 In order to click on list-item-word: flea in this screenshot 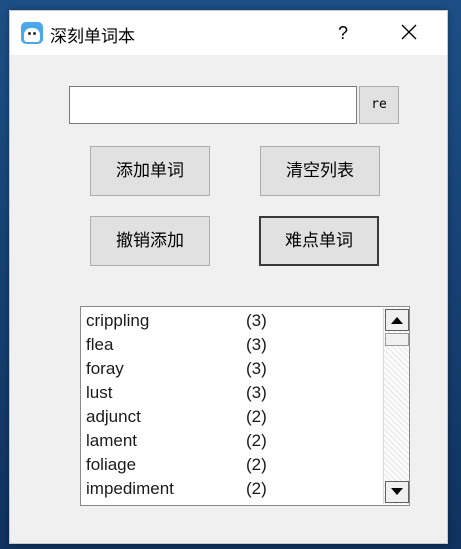, I will do `click(100, 344)`.